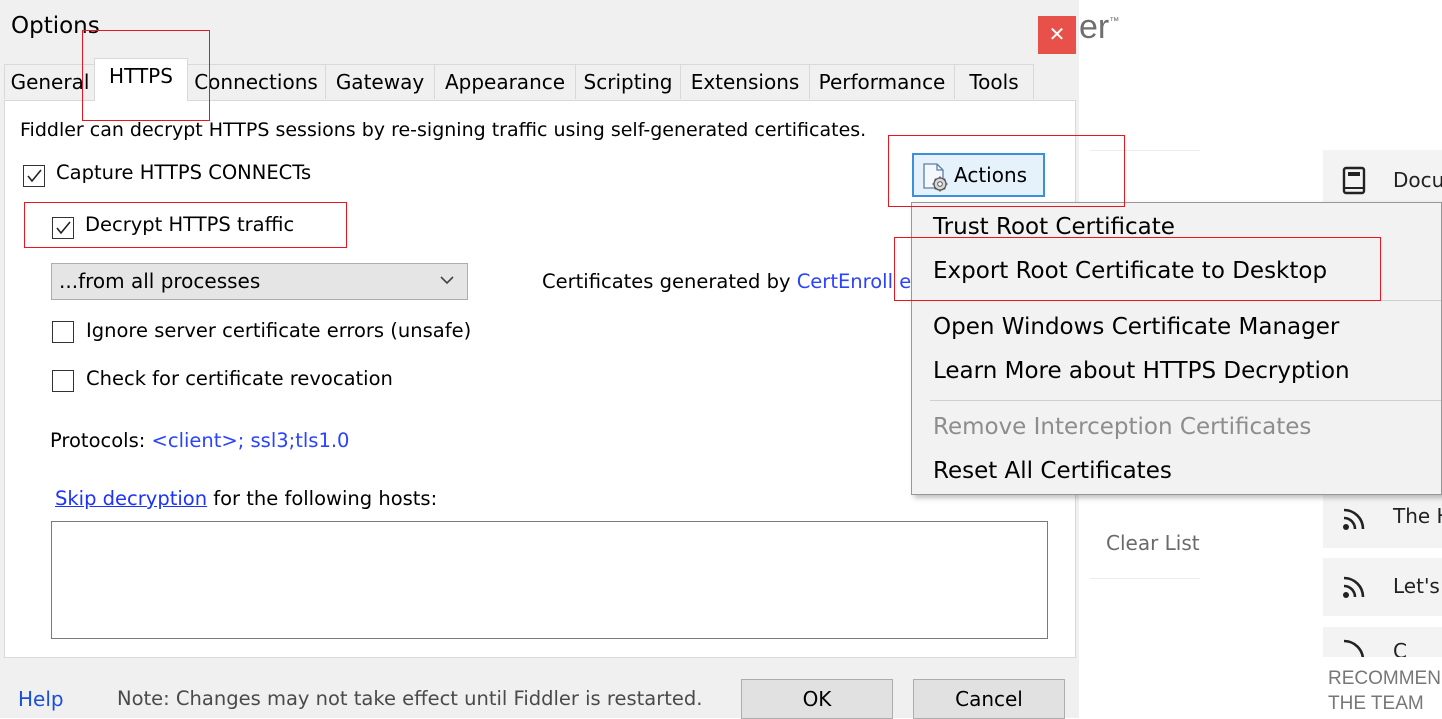  Describe the element at coordinates (1006, 171) in the screenshot. I see `annotation-box-actions` at that location.